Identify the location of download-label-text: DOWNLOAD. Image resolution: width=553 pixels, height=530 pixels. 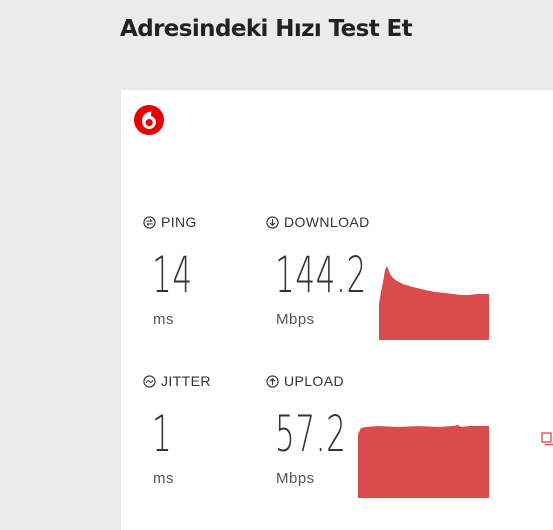
(327, 222).